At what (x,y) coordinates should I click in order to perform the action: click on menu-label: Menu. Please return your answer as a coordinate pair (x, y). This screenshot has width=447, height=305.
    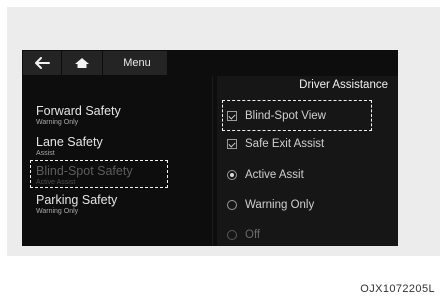
    Looking at the image, I should click on (137, 63).